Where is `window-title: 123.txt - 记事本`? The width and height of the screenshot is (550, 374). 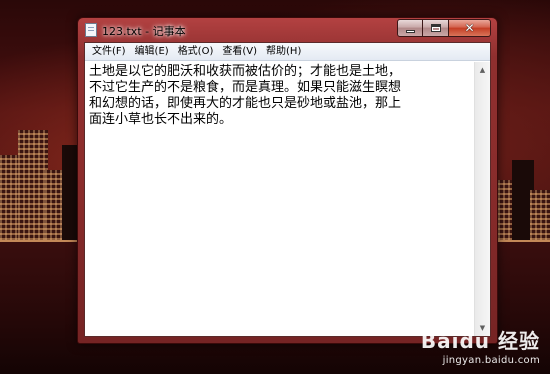
window-title: 123.txt - 记事本 is located at coordinates (144, 31).